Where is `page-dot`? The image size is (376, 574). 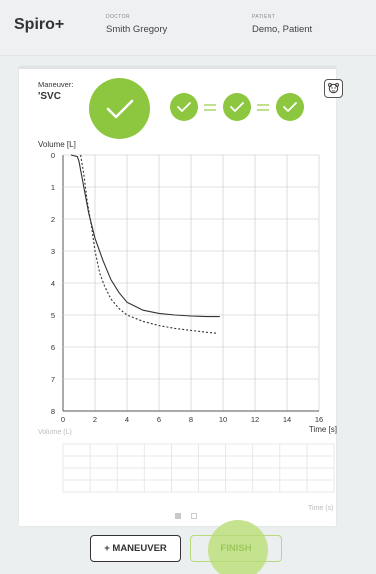
page-dot is located at coordinates (194, 516).